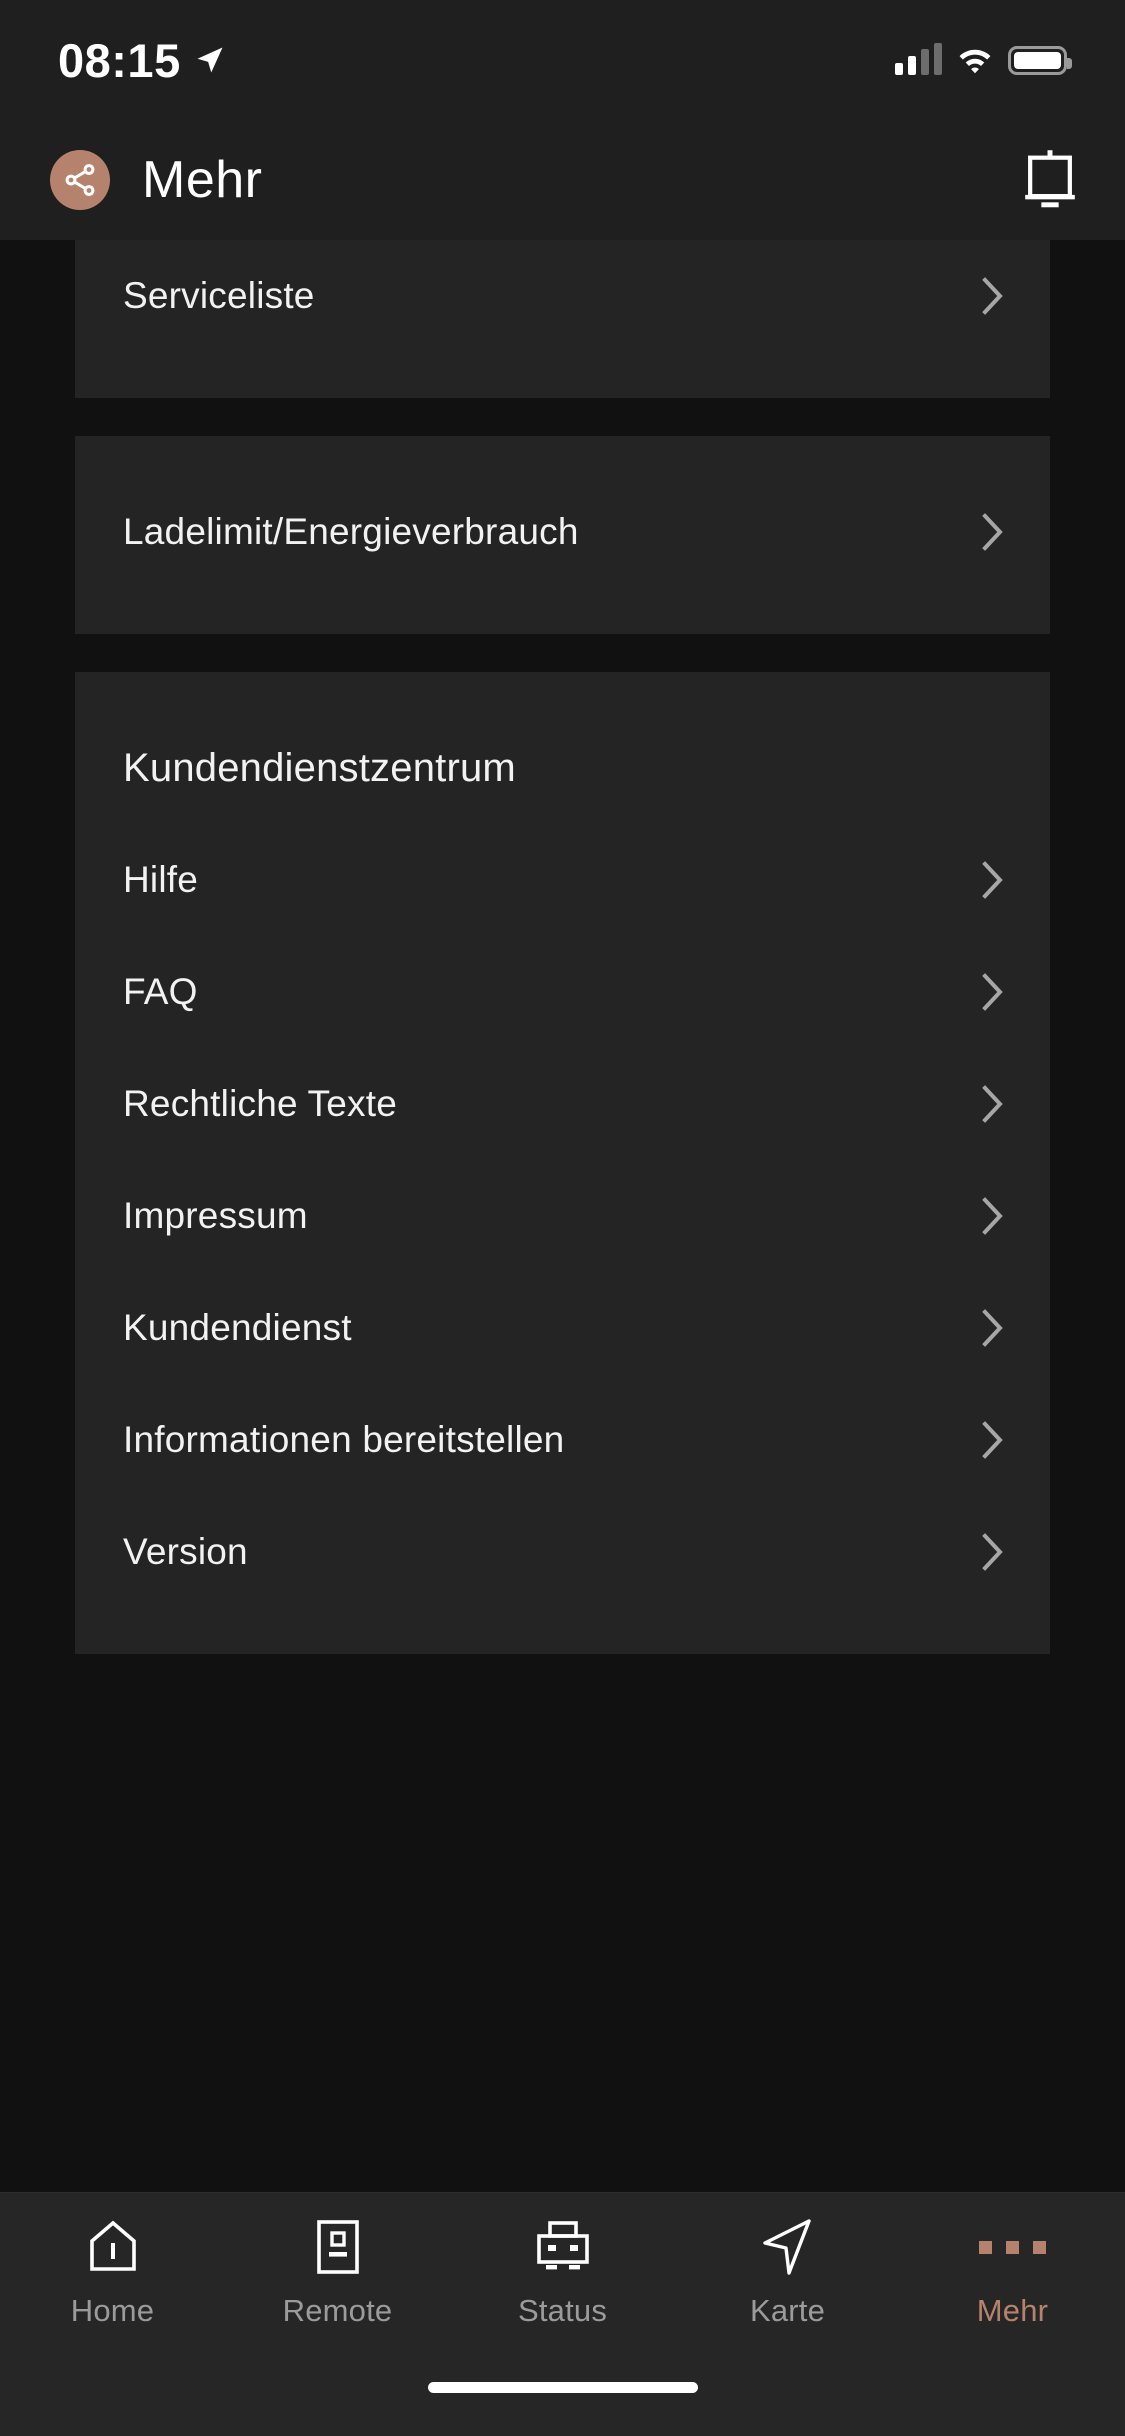 This screenshot has width=1125, height=2436. I want to click on battery-full-icon, so click(1040, 60).